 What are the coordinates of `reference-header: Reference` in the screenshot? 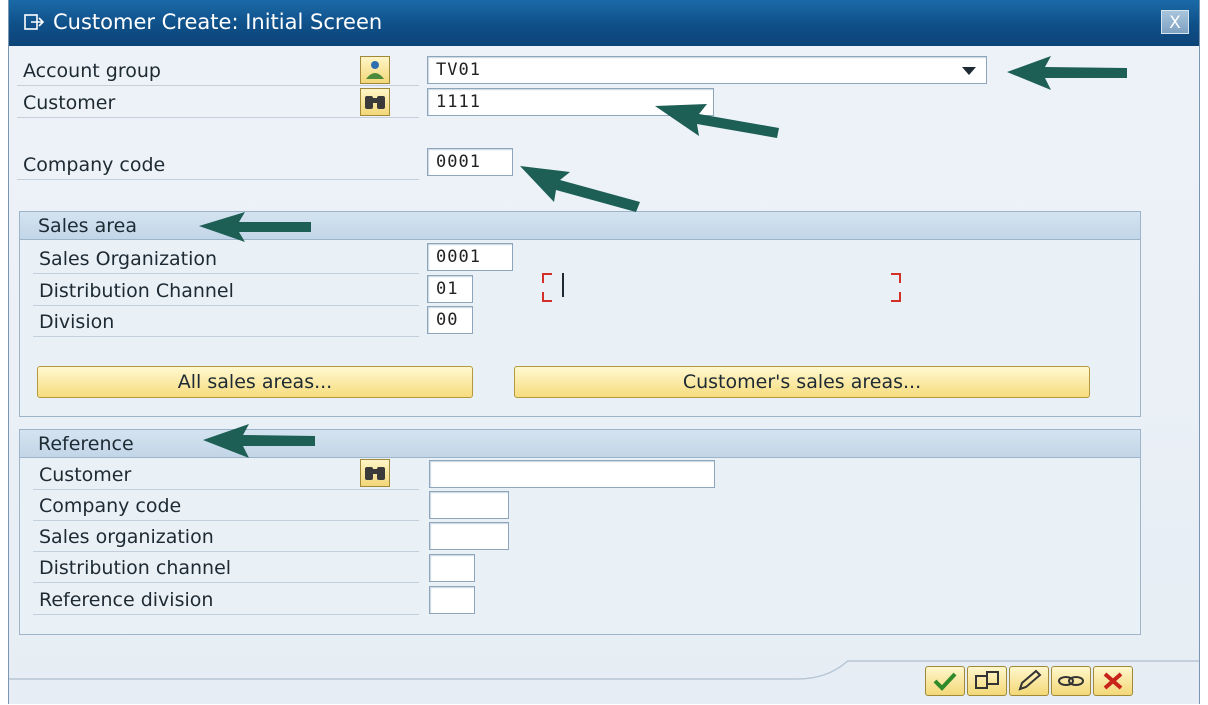 It's located at (580, 444).